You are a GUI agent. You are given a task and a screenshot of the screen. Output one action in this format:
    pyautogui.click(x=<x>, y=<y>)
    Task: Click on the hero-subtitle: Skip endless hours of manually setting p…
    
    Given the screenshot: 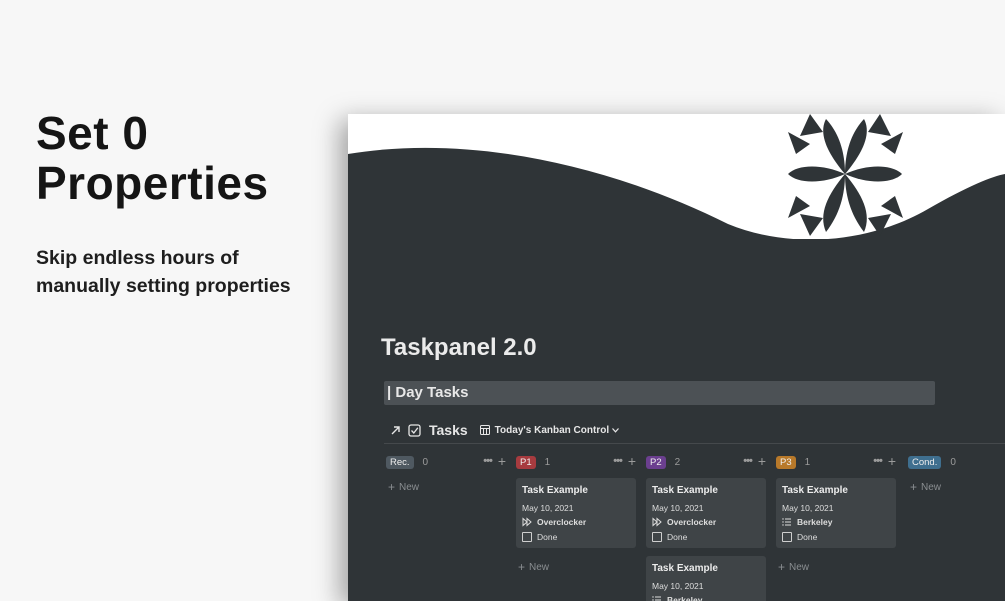 What is the action you would take?
    pyautogui.click(x=186, y=272)
    